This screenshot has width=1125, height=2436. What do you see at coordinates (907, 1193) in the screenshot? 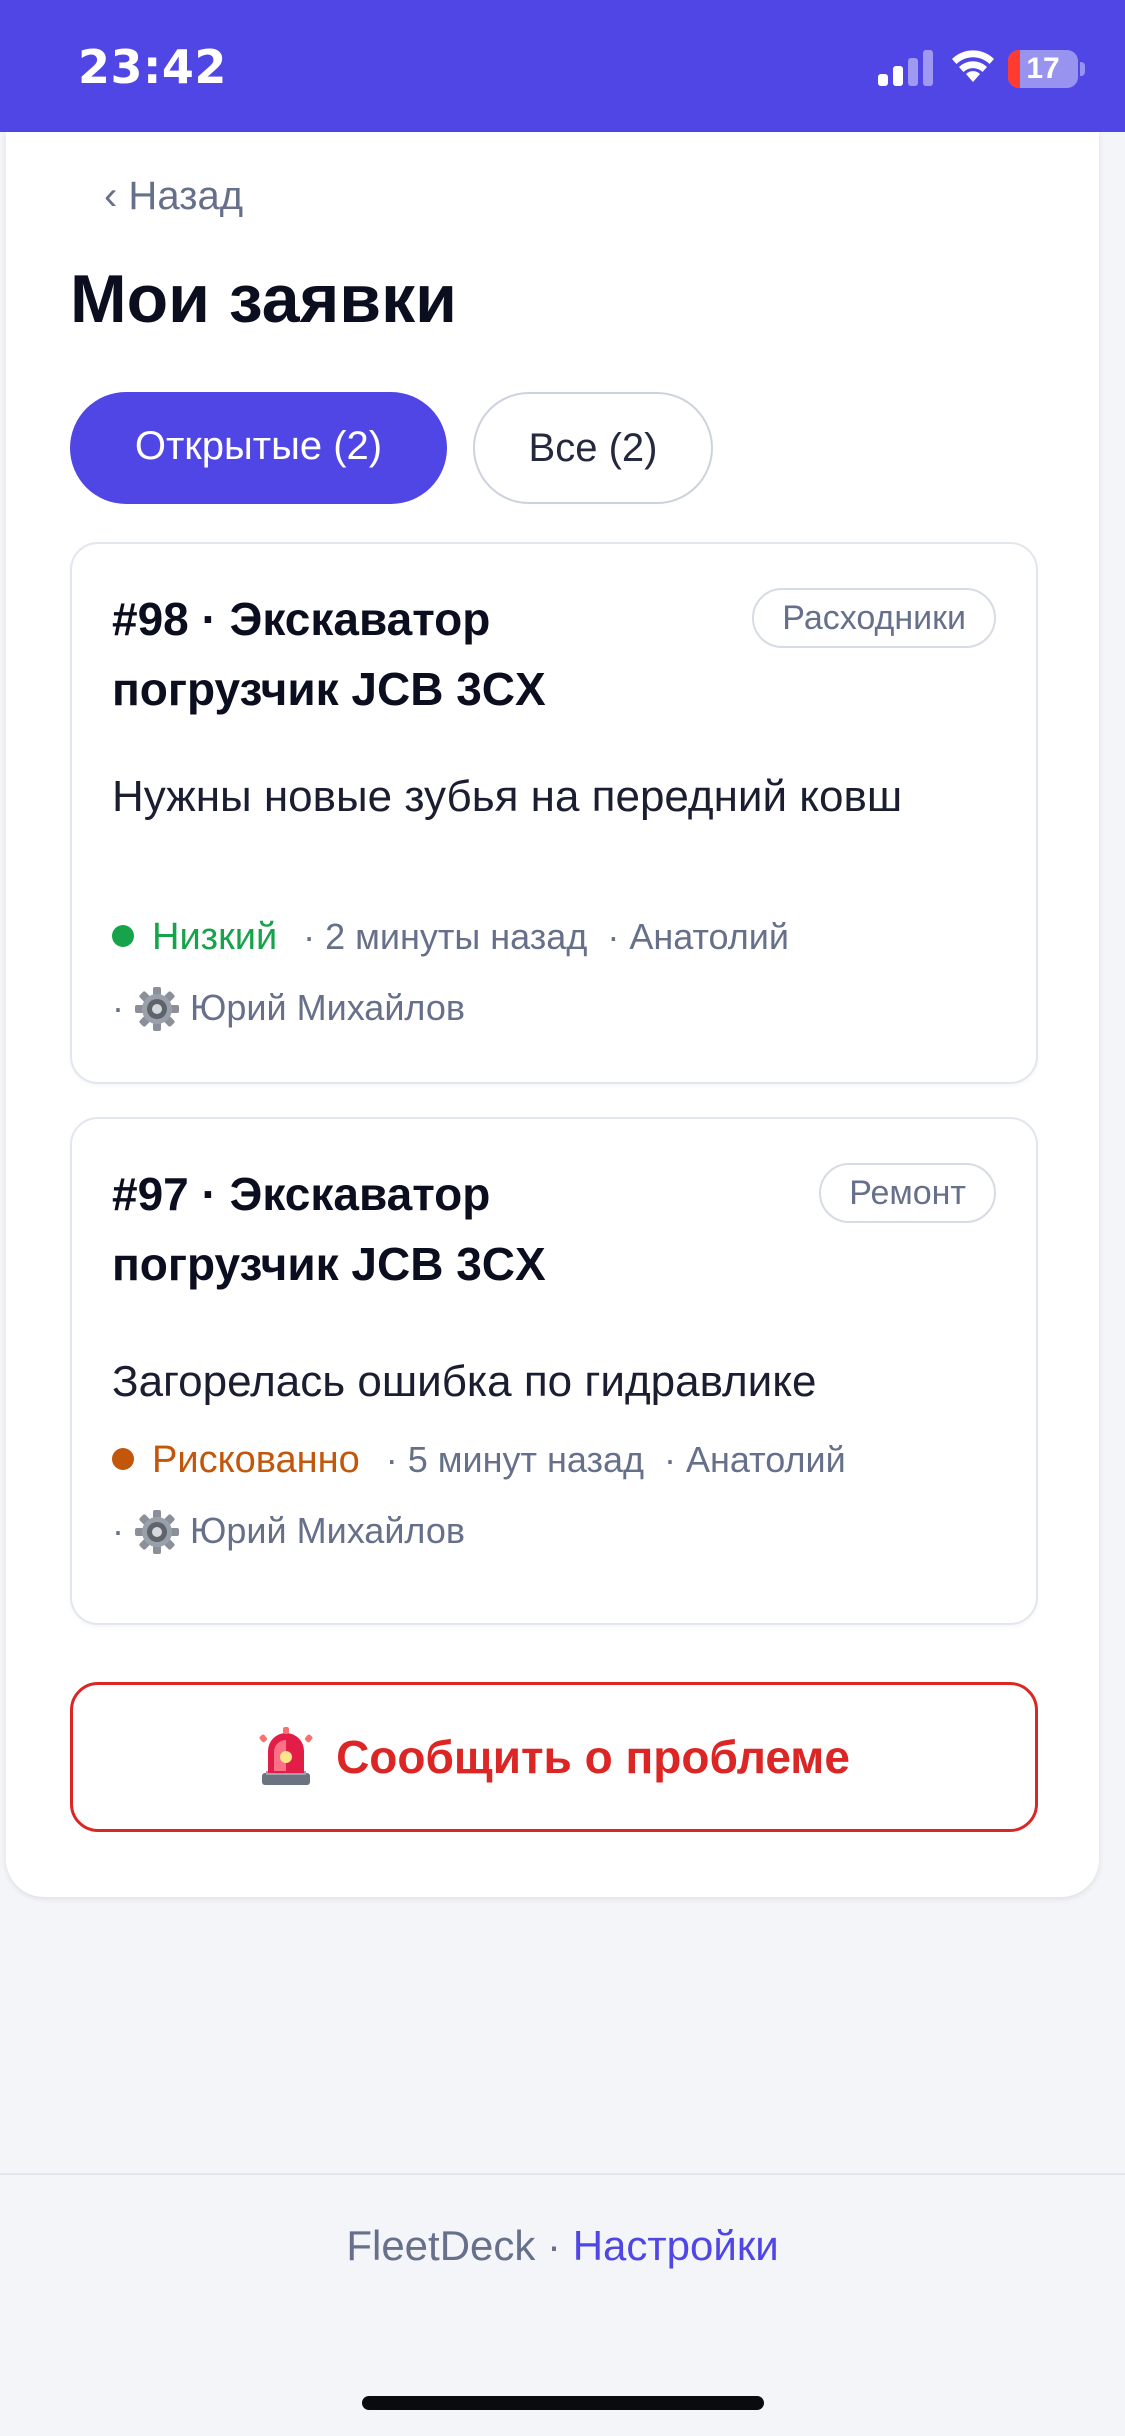
I see `category-badge: Ремонт` at bounding box center [907, 1193].